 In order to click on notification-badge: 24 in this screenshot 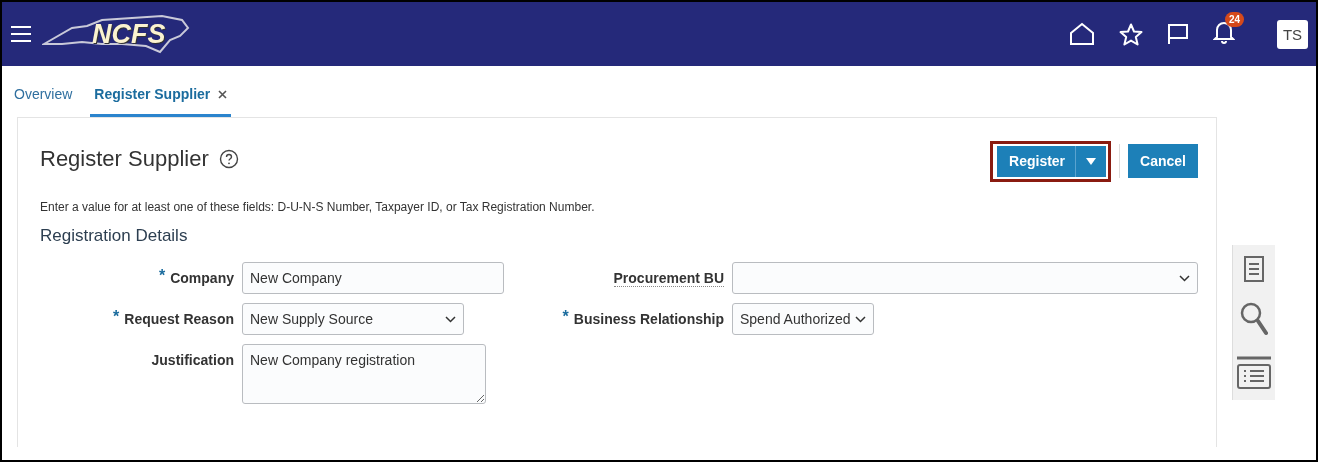, I will do `click(1235, 19)`.